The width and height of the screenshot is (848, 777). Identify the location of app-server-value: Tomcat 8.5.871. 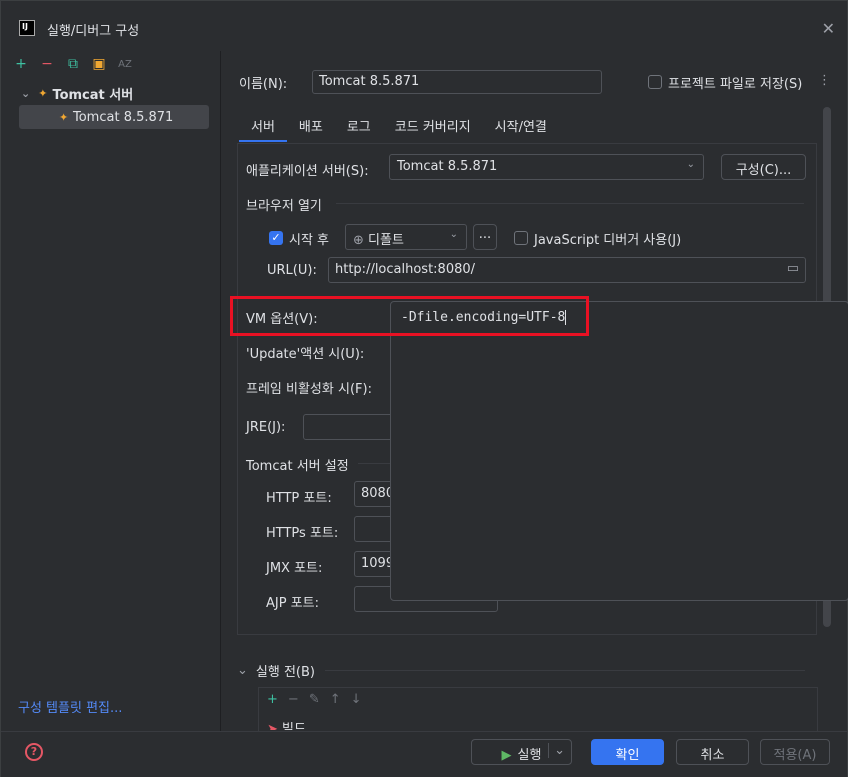
(447, 166).